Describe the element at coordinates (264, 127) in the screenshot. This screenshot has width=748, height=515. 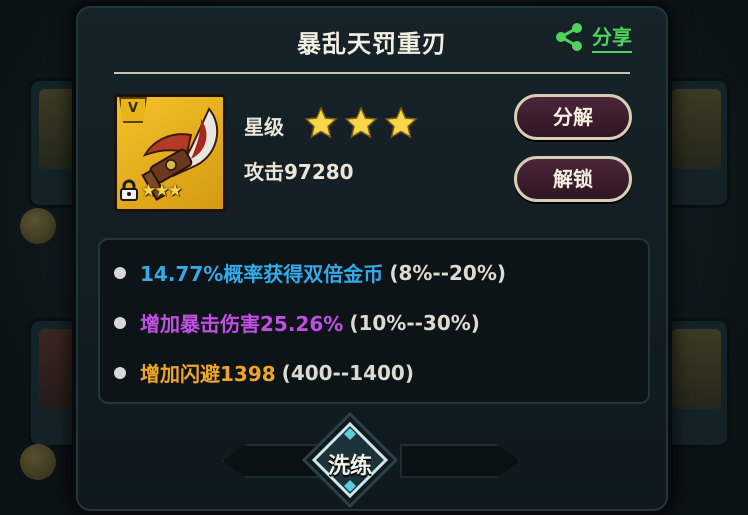
I see `star-level-label: 星级` at that location.